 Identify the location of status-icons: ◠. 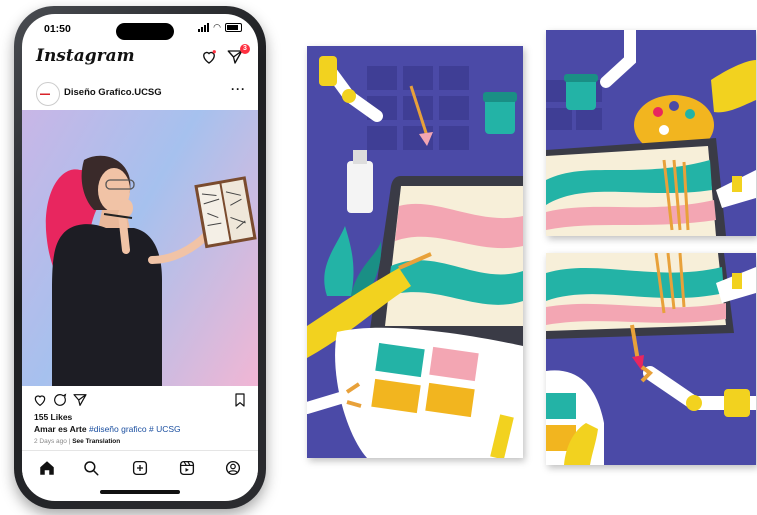
(220, 27).